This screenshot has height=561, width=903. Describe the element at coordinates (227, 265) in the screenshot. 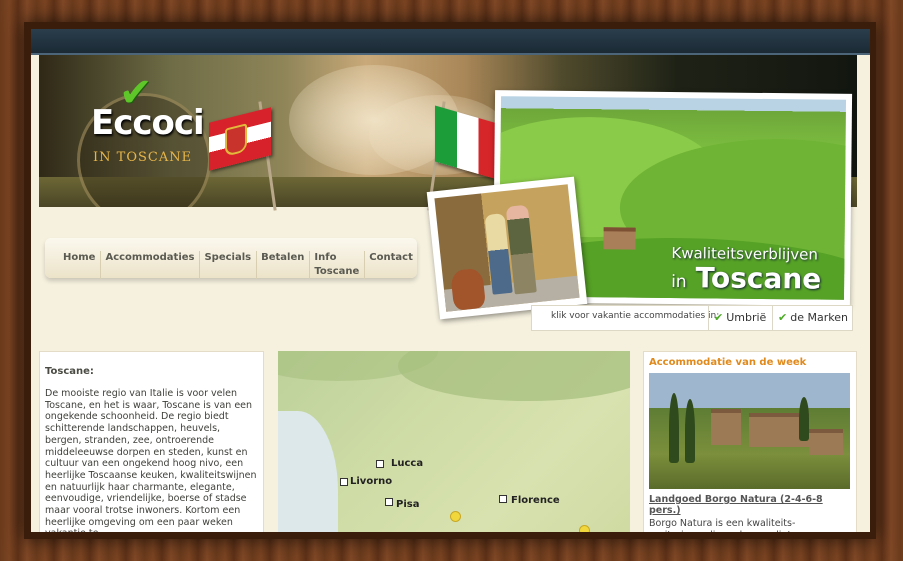

I see `nav-specials: Specials` at that location.